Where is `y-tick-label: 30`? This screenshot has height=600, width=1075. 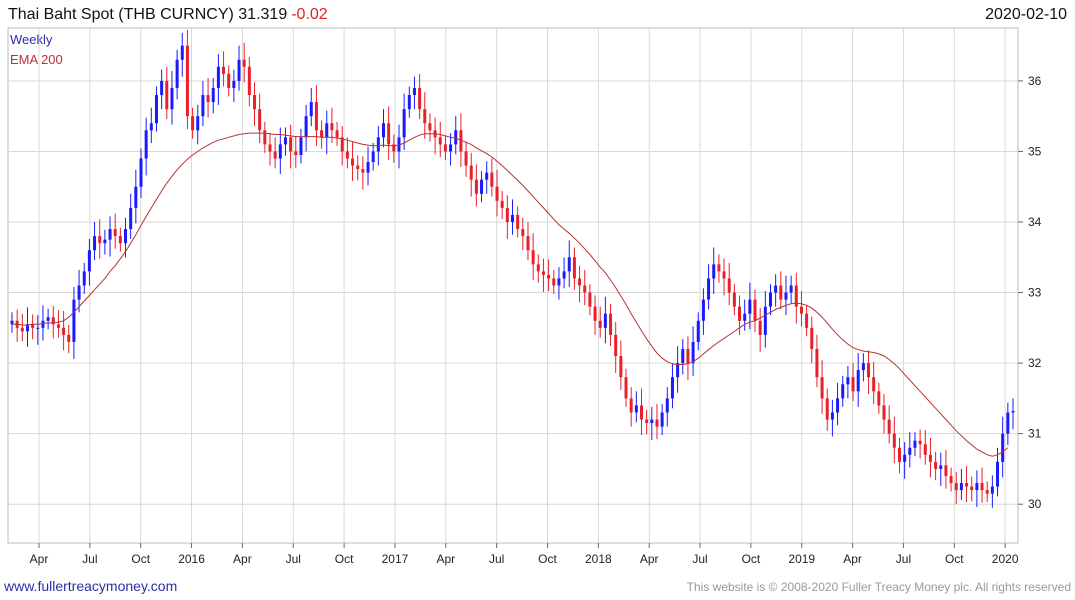 y-tick-label: 30 is located at coordinates (1035, 504).